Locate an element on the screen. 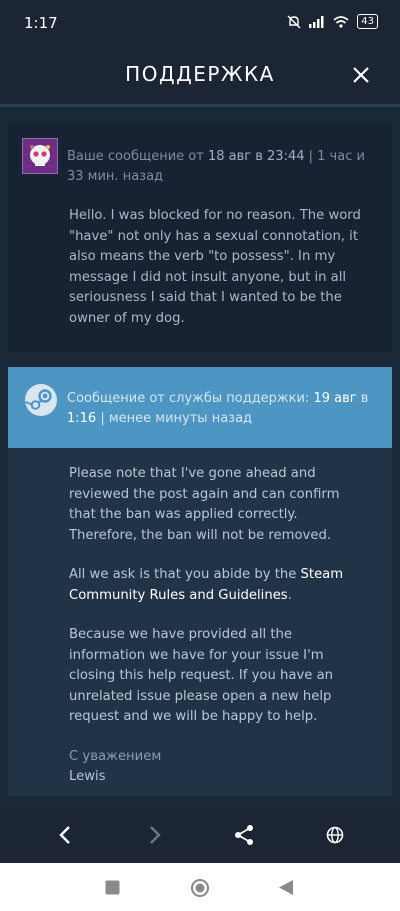 This screenshot has width=400, height=911. mute-bell-icon is located at coordinates (294, 21).